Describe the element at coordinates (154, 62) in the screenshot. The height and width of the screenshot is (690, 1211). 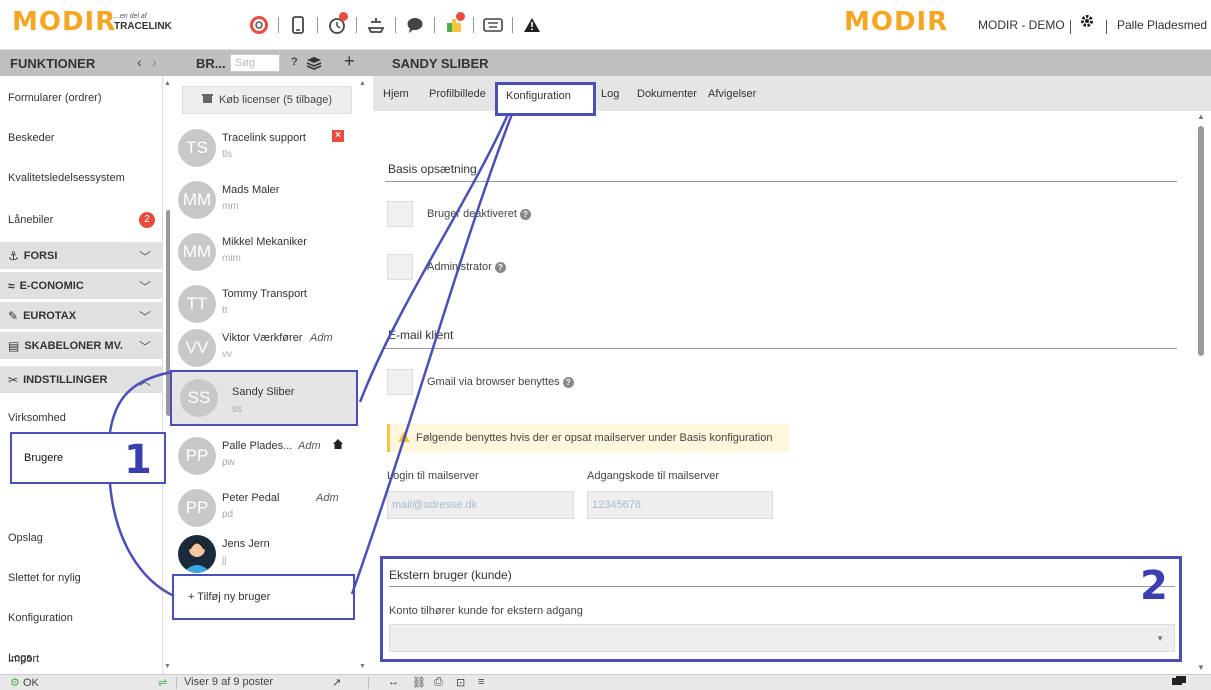
I see `chevron-right-icon: ›` at that location.